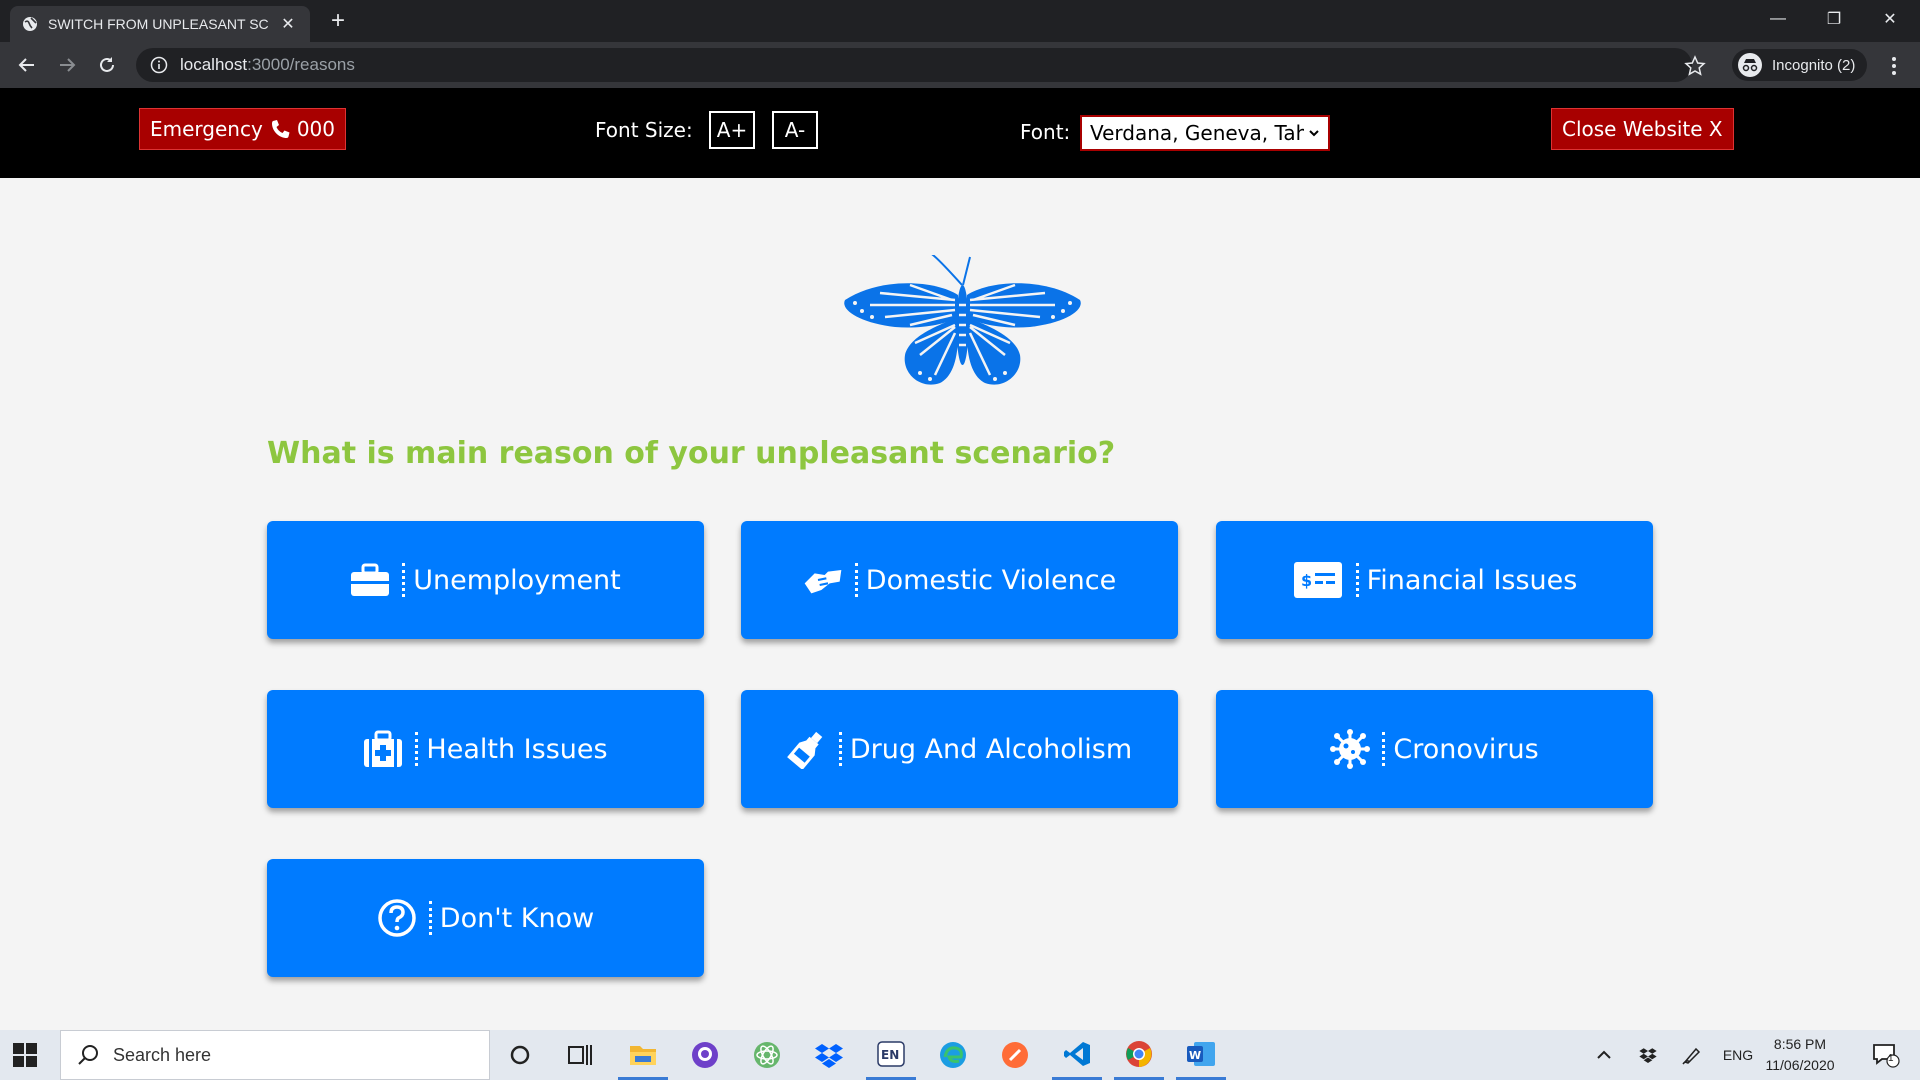 Image resolution: width=1920 pixels, height=1080 pixels. Describe the element at coordinates (30, 24) in the screenshot. I see `globe-icon` at that location.